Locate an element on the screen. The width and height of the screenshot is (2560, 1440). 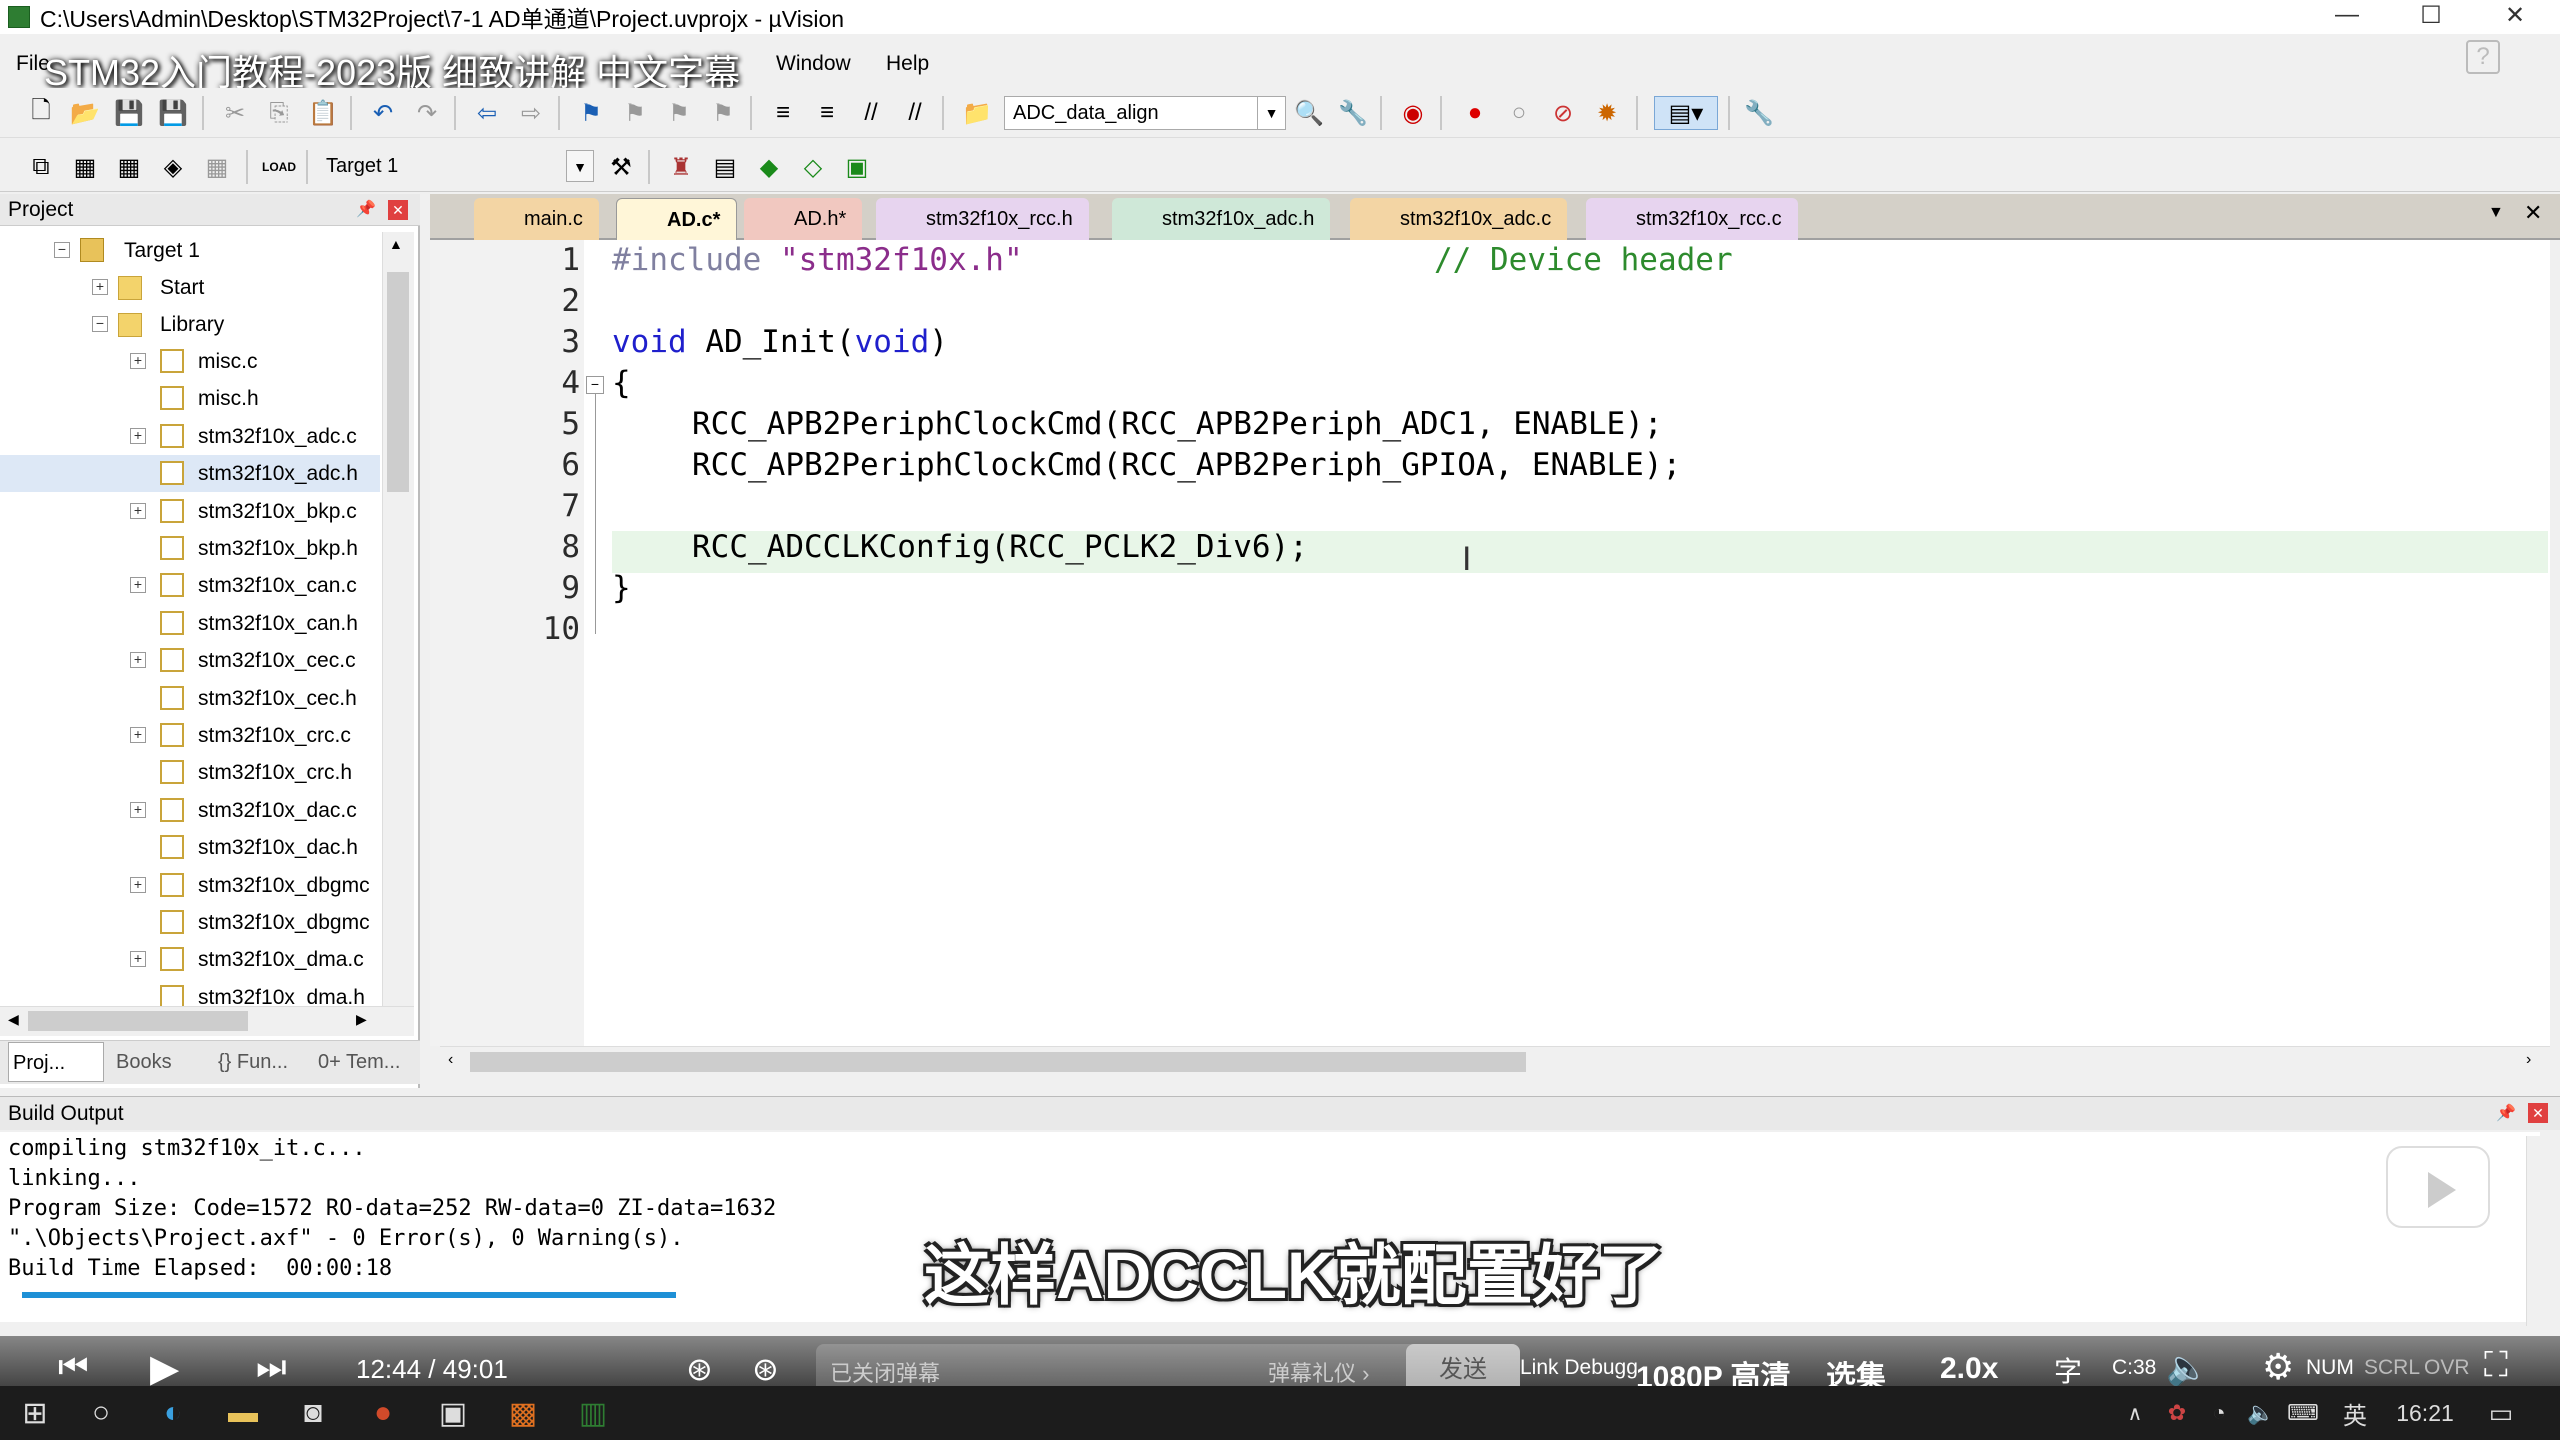
danmu-settings-icon: ⊛ is located at coordinates (765, 1369).